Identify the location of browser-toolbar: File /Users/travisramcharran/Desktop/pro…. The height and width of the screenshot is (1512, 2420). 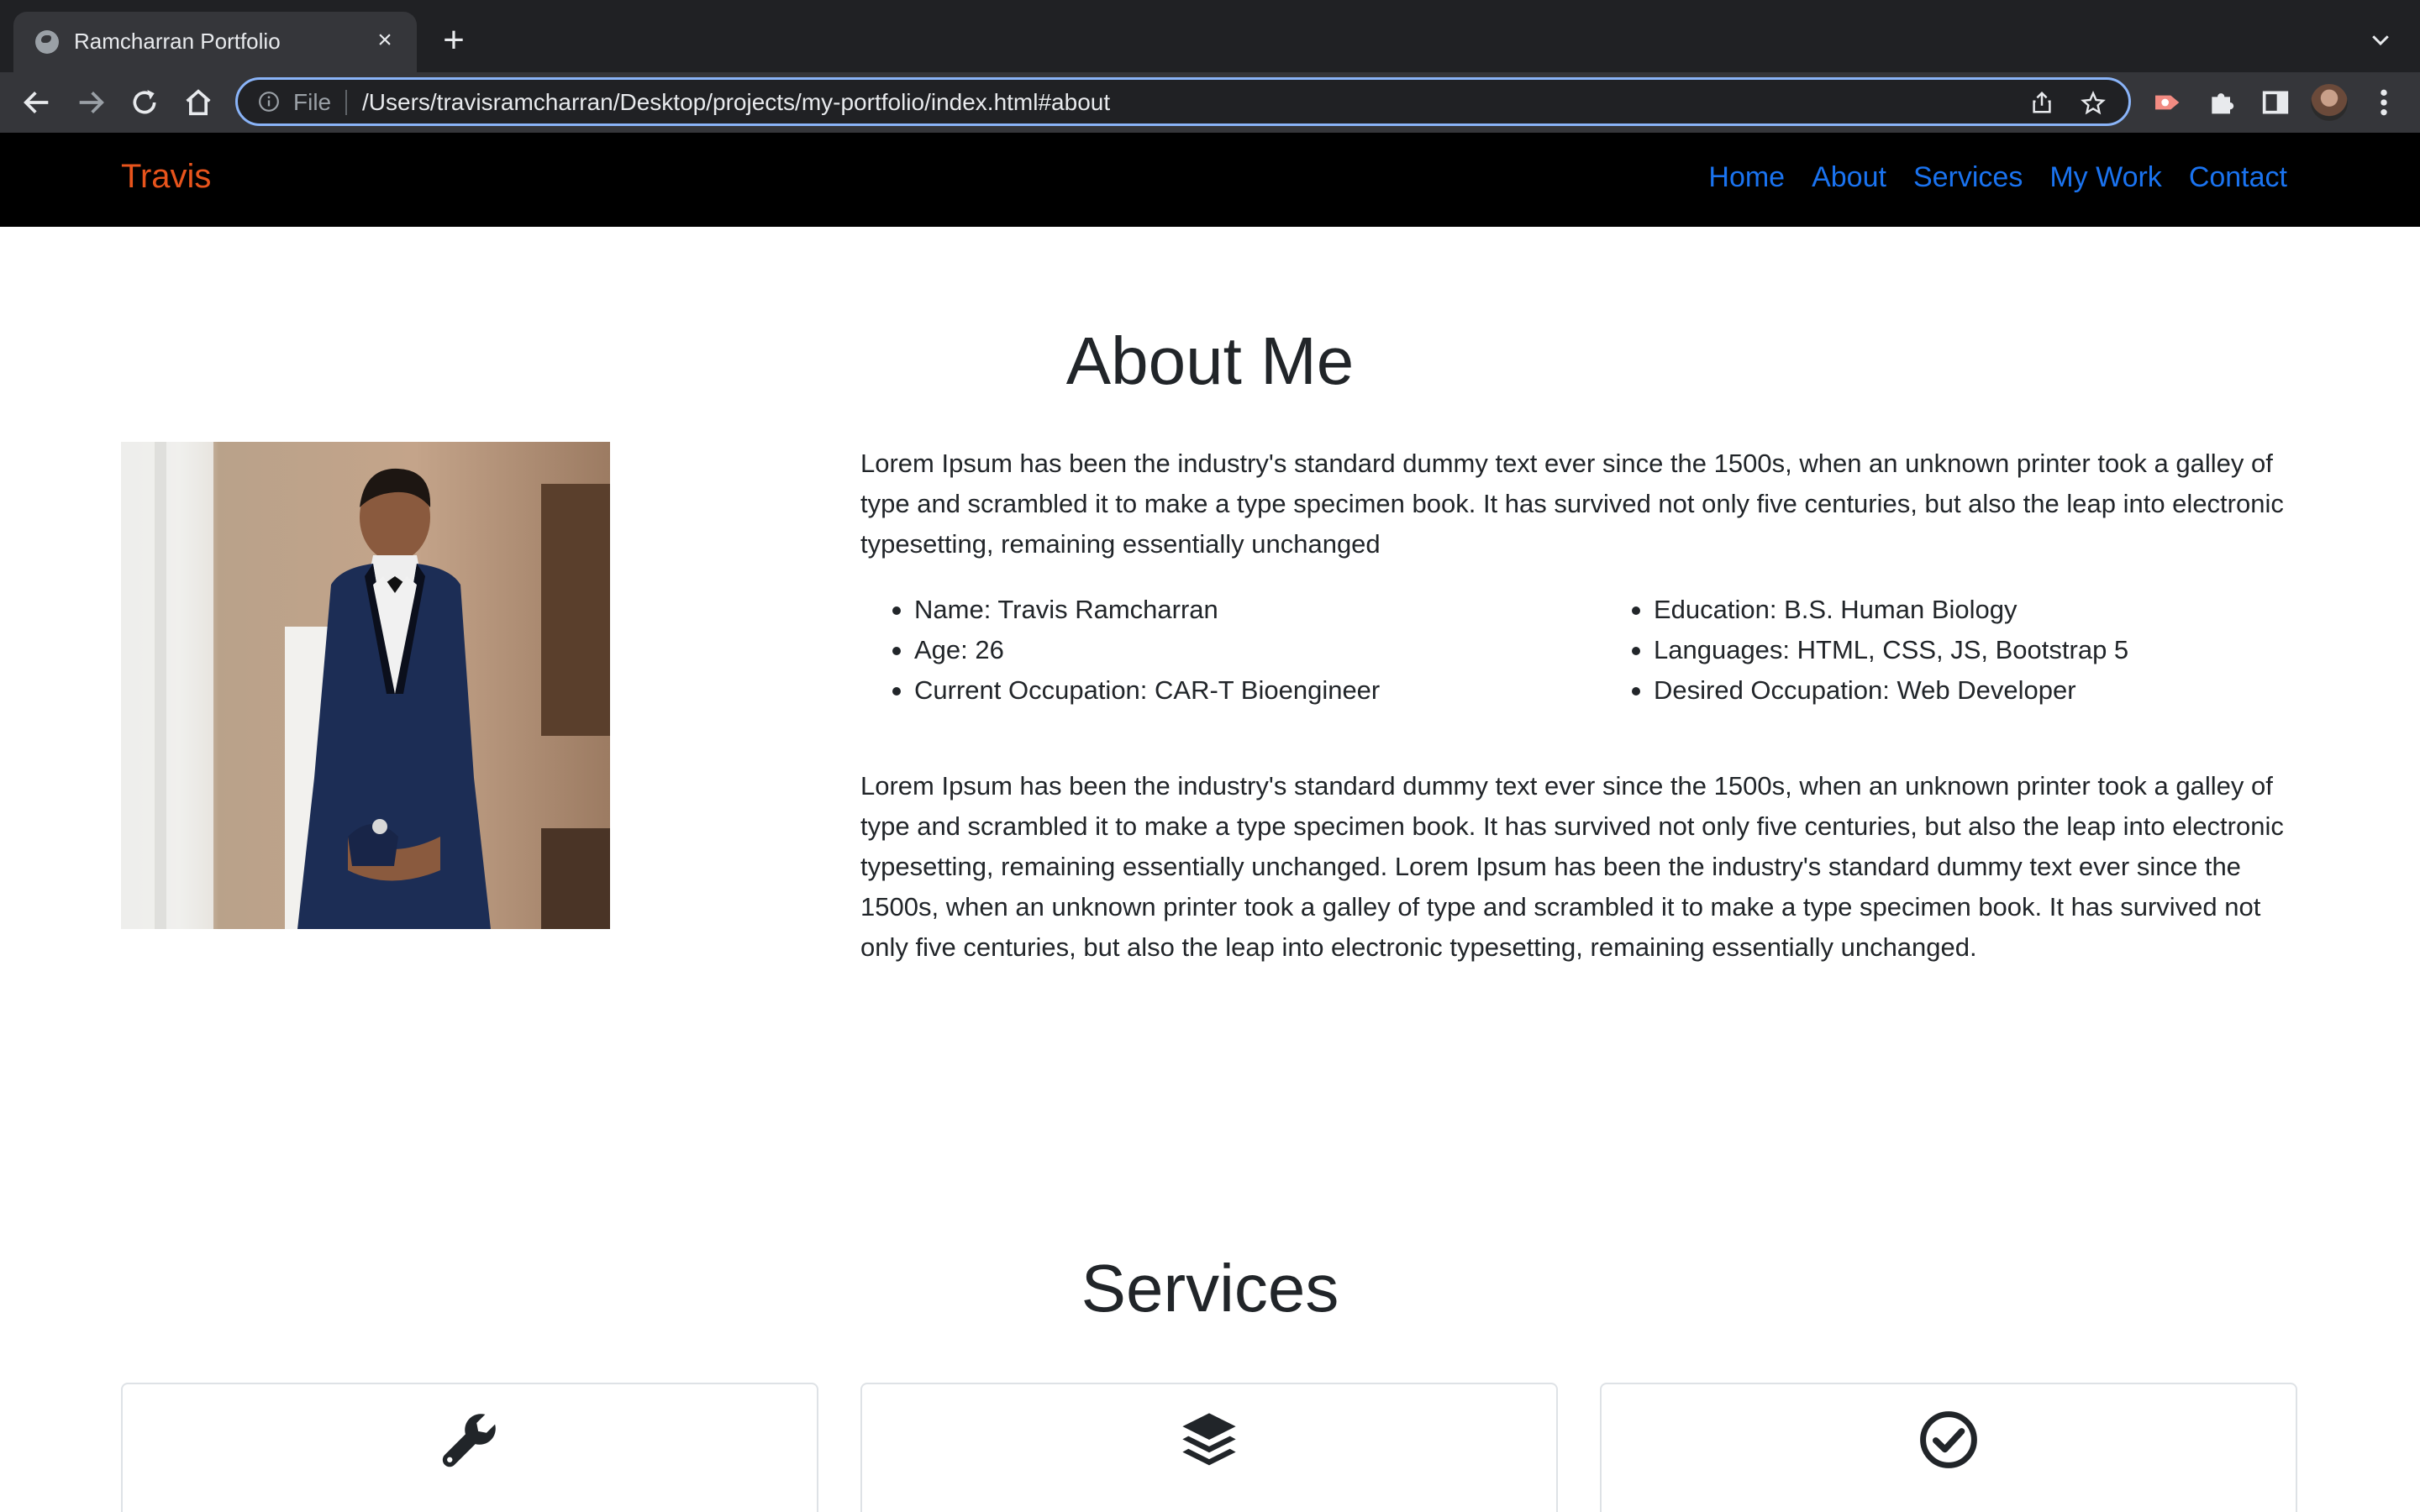
(1210, 102).